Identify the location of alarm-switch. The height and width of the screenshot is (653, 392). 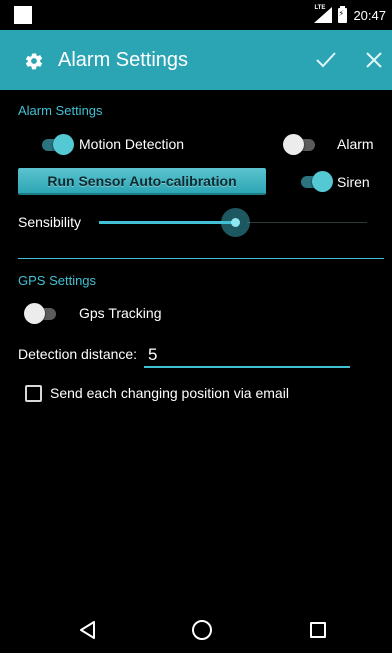
(301, 144).